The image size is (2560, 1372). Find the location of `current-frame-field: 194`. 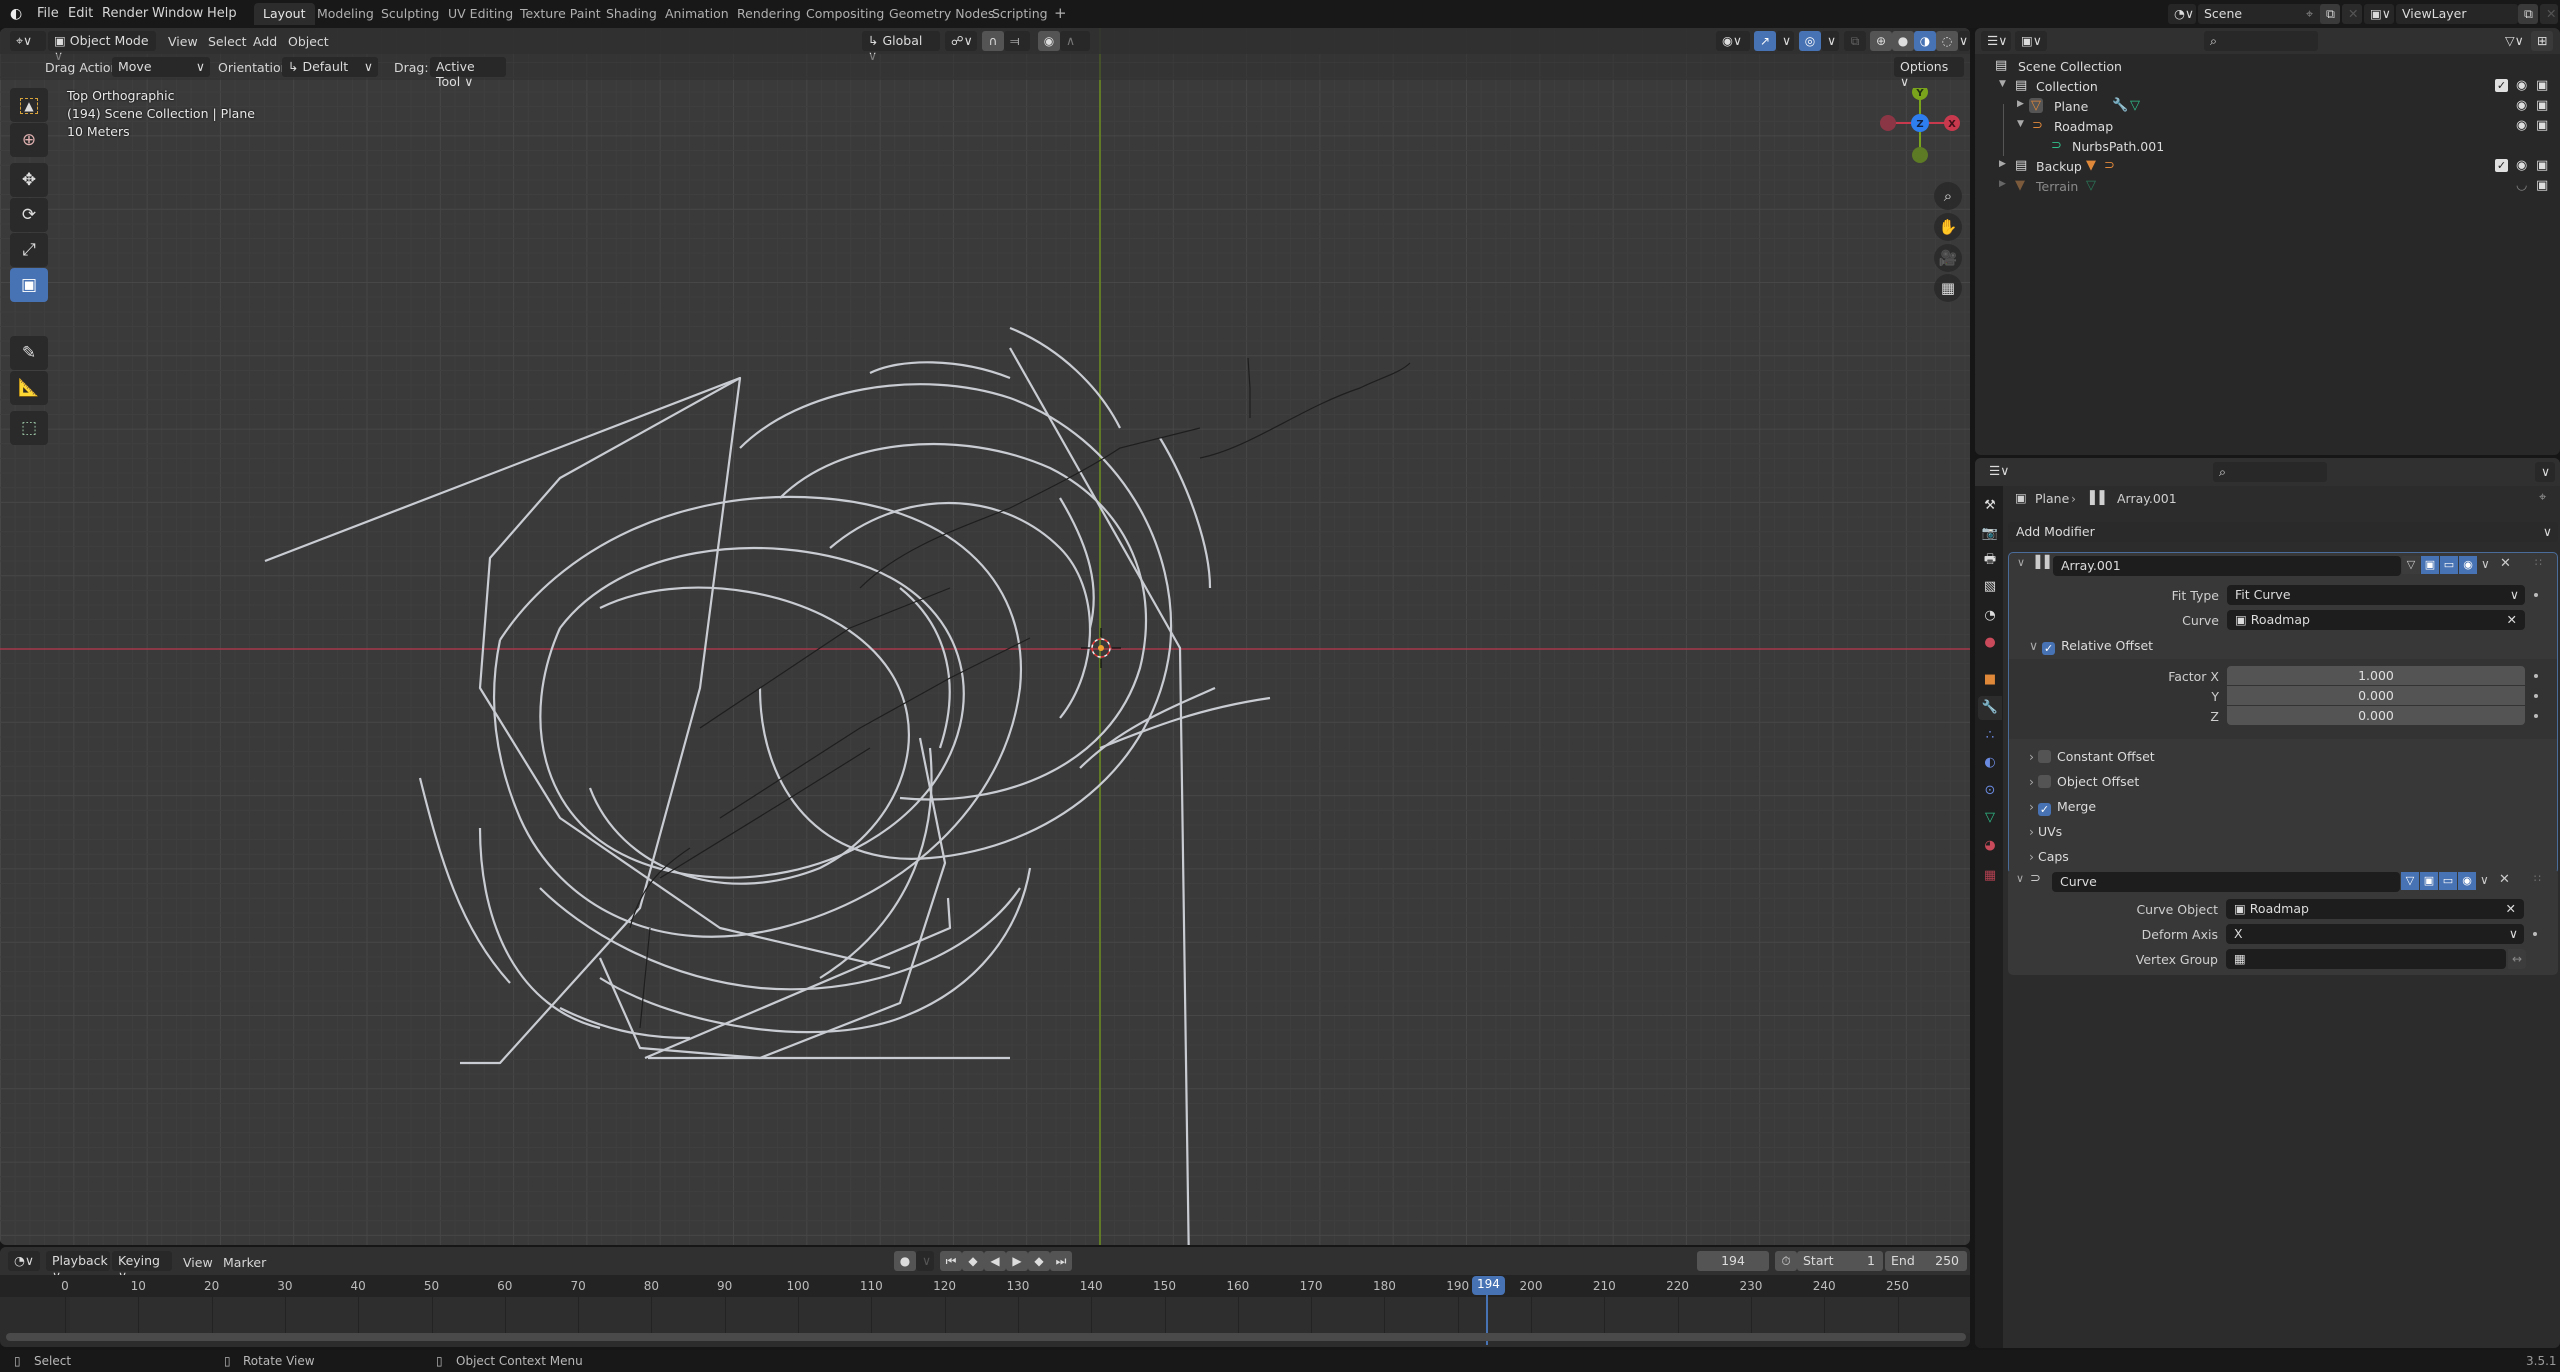

current-frame-field: 194 is located at coordinates (1733, 1261).